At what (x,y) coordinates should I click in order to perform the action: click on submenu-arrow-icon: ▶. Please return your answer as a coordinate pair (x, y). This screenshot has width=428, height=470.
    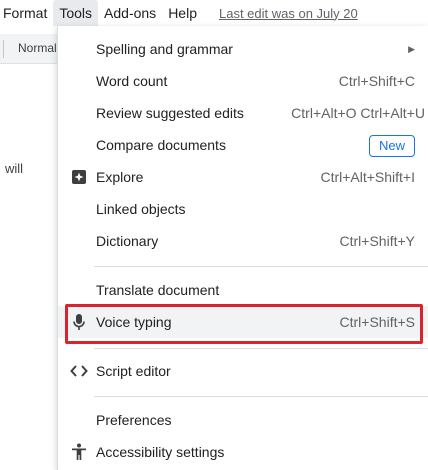
    Looking at the image, I should click on (411, 48).